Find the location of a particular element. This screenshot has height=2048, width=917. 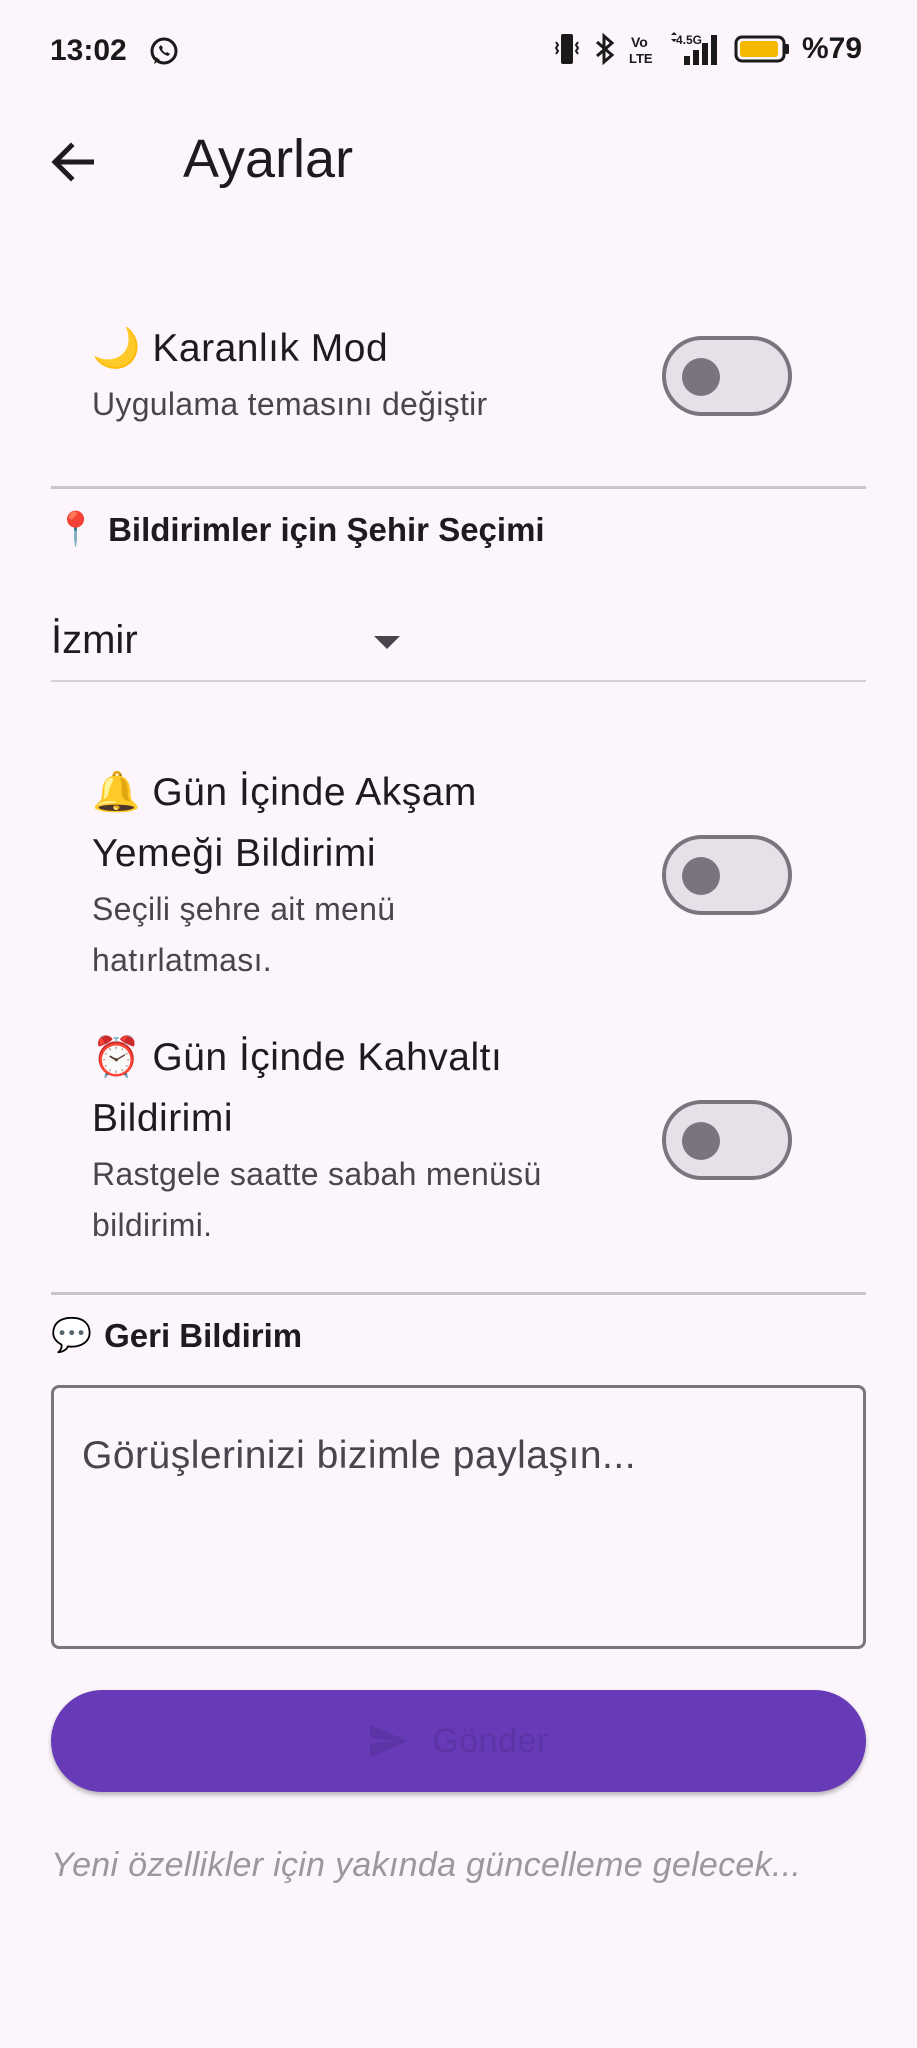

city-dropdown-value: İzmir is located at coordinates (94, 640).